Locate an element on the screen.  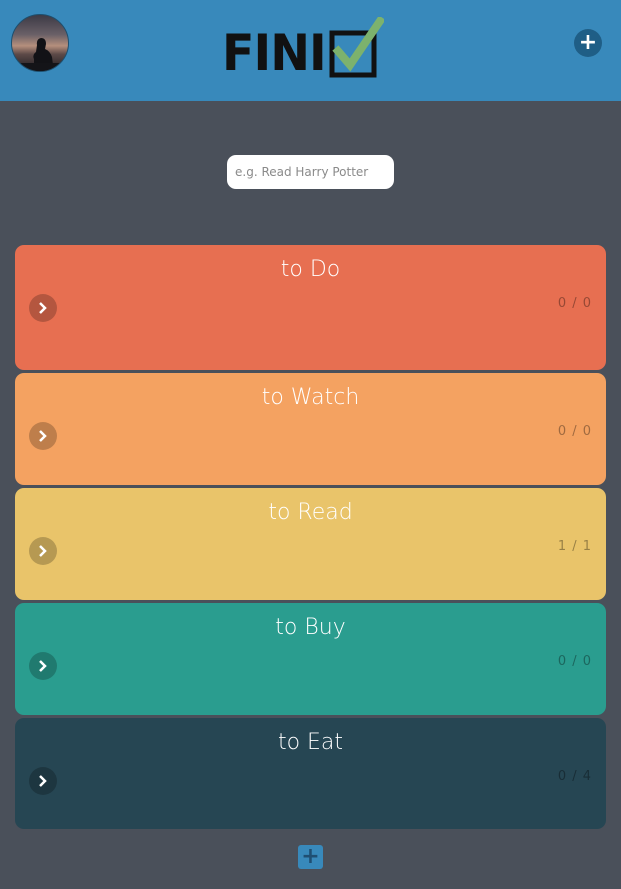
list-card-to-do: to Do 0 / 0 is located at coordinates (310, 307).